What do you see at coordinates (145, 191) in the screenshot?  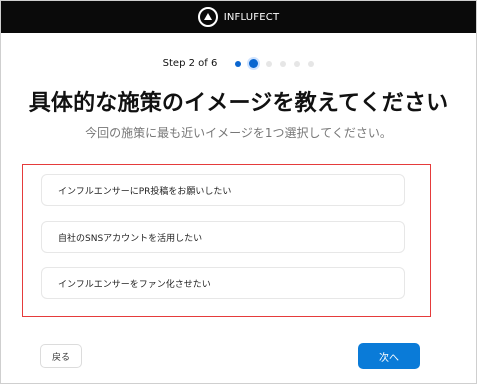 I see `option-label: インフルエンサーにPR投稿をお願いしたい` at bounding box center [145, 191].